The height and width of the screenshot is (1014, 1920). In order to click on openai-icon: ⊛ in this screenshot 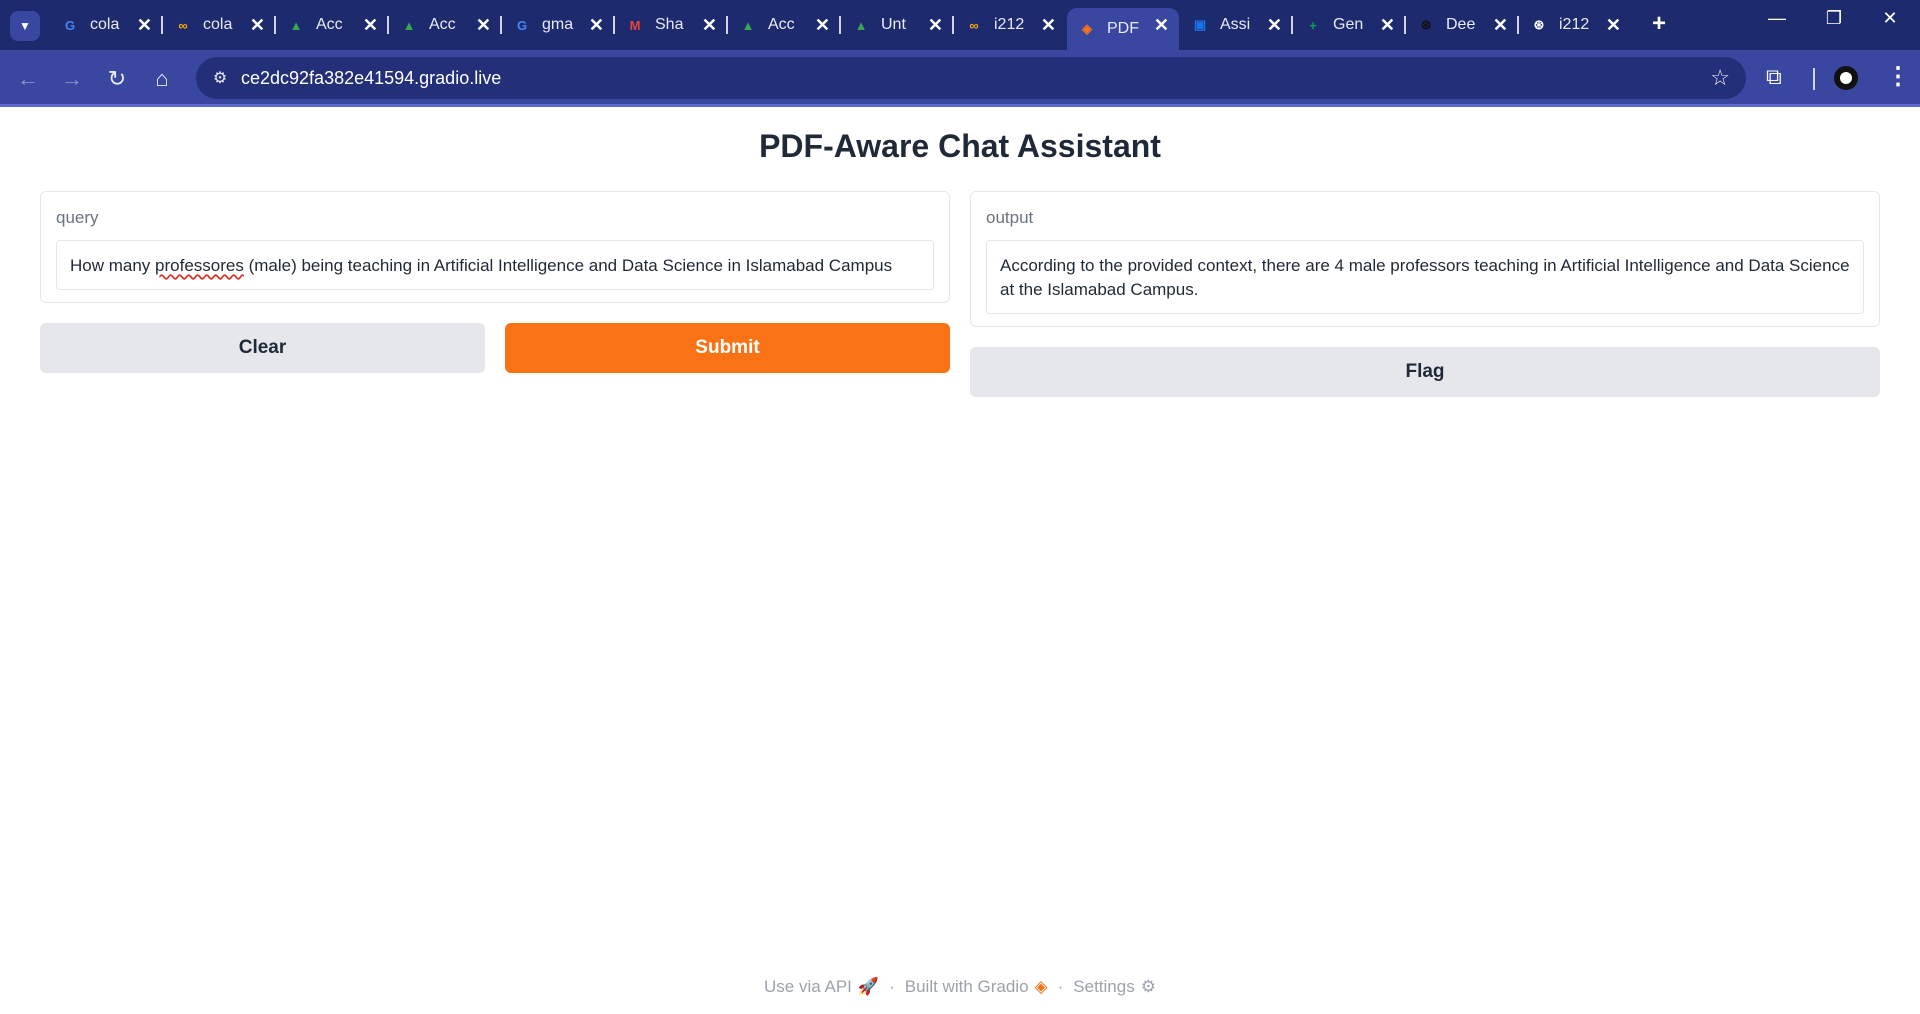, I will do `click(1426, 24)`.